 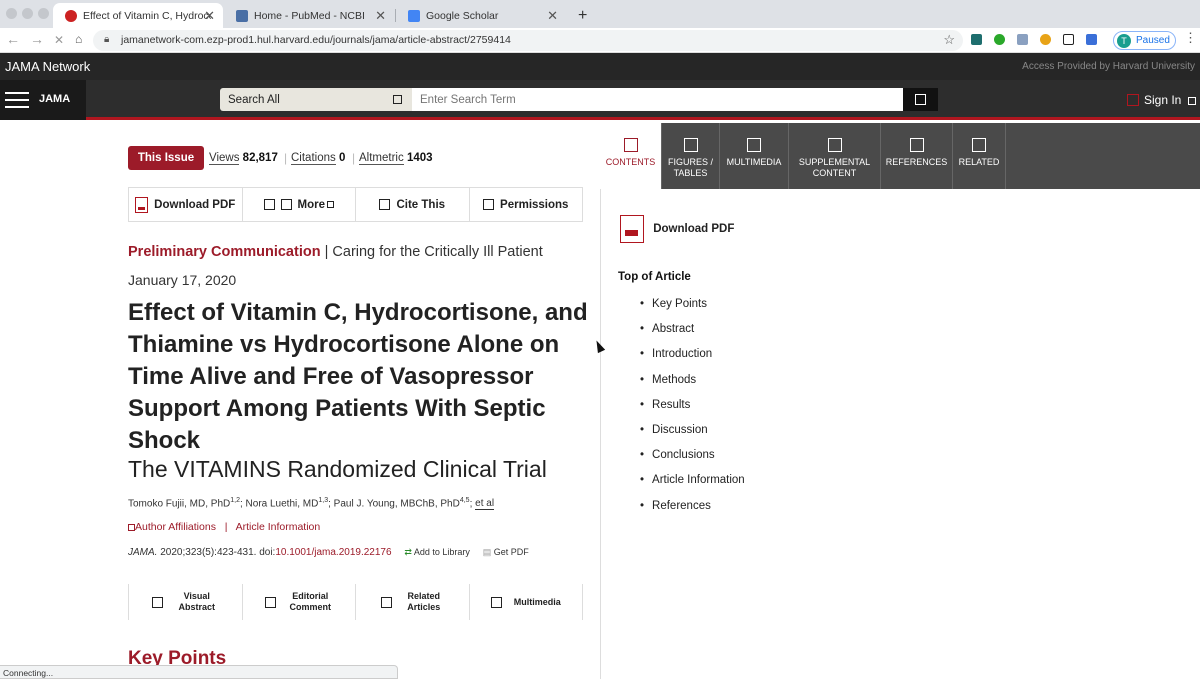 What do you see at coordinates (526, 204) in the screenshot?
I see `permissions-button: Permissions` at bounding box center [526, 204].